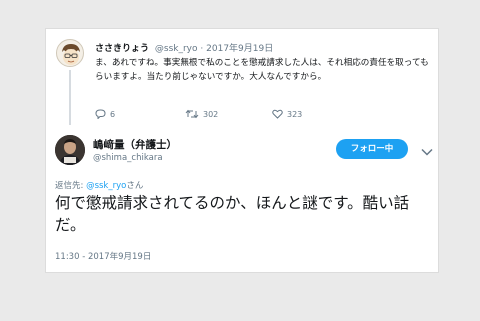 This screenshot has width=480, height=321. Describe the element at coordinates (201, 114) in the screenshot. I see `retweet-action: 302` at that location.